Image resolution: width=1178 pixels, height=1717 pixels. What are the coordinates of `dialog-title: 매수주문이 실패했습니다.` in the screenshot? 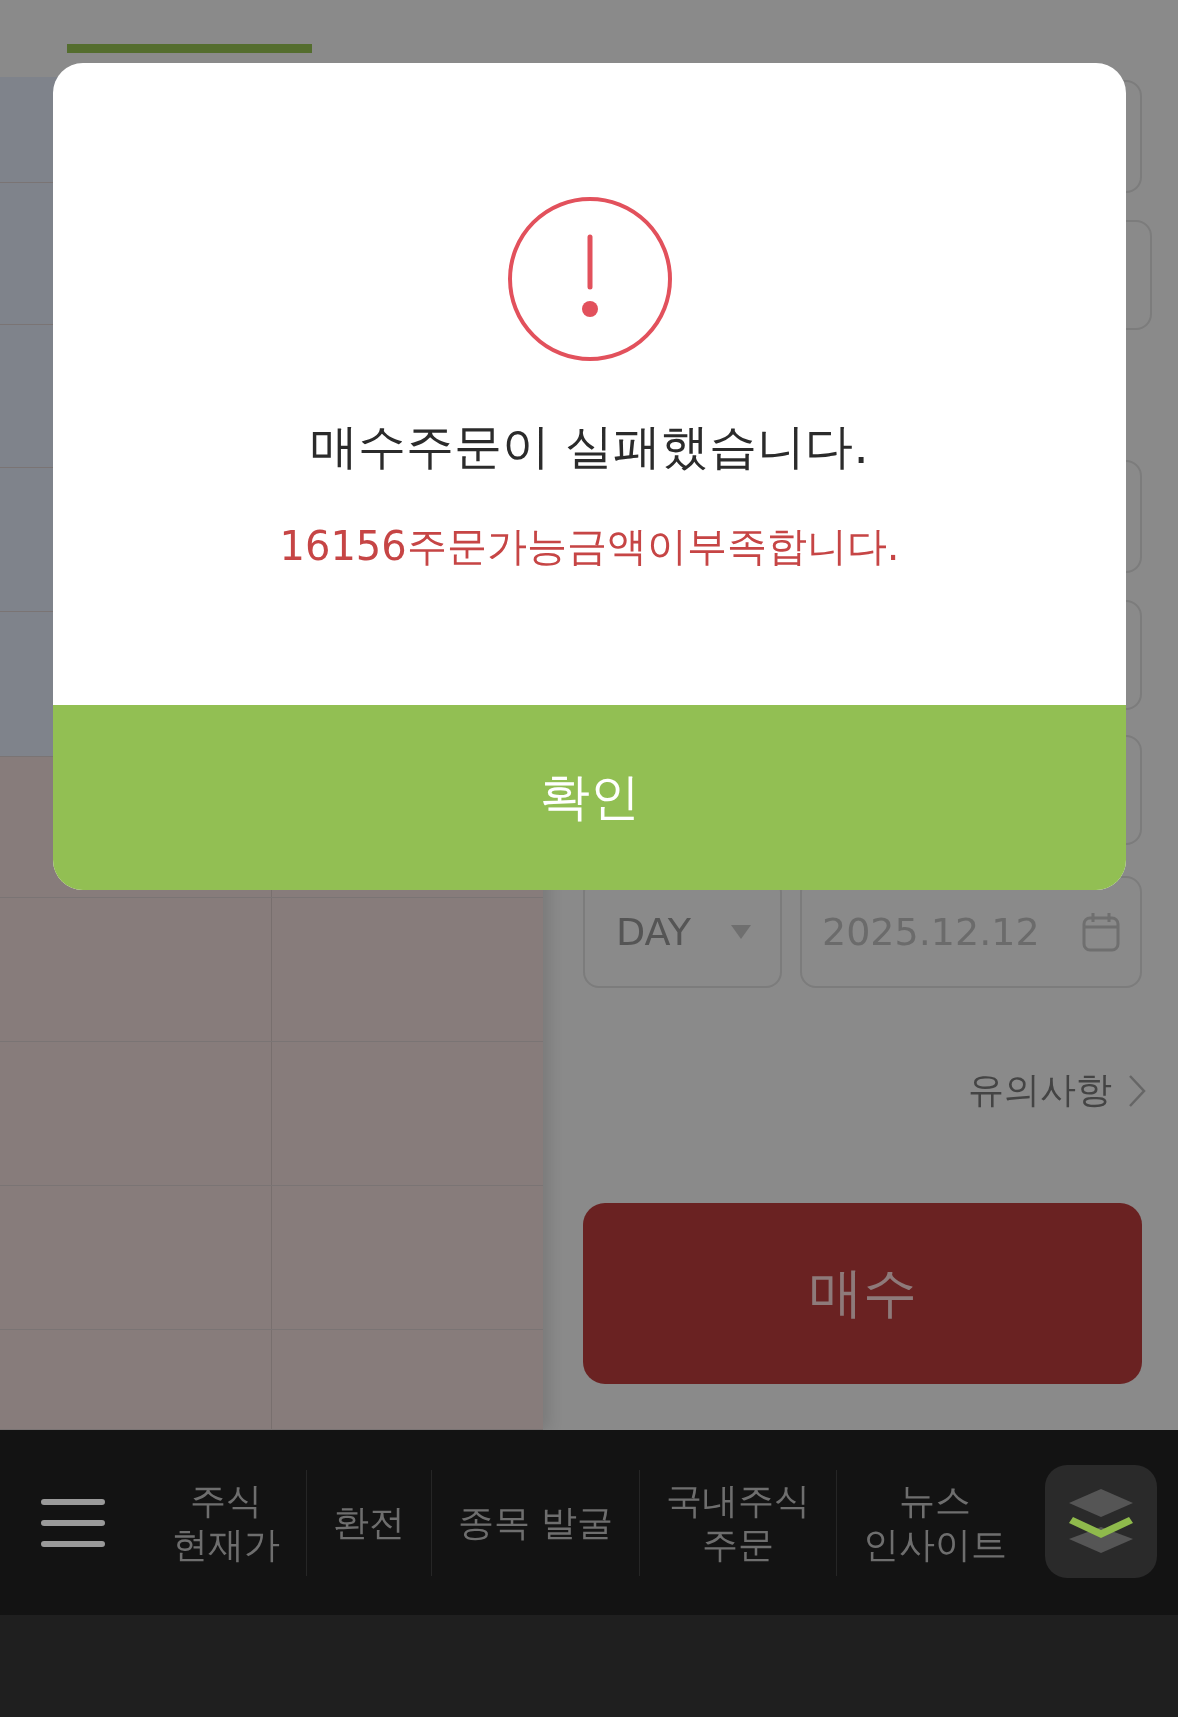 It's located at (589, 446).